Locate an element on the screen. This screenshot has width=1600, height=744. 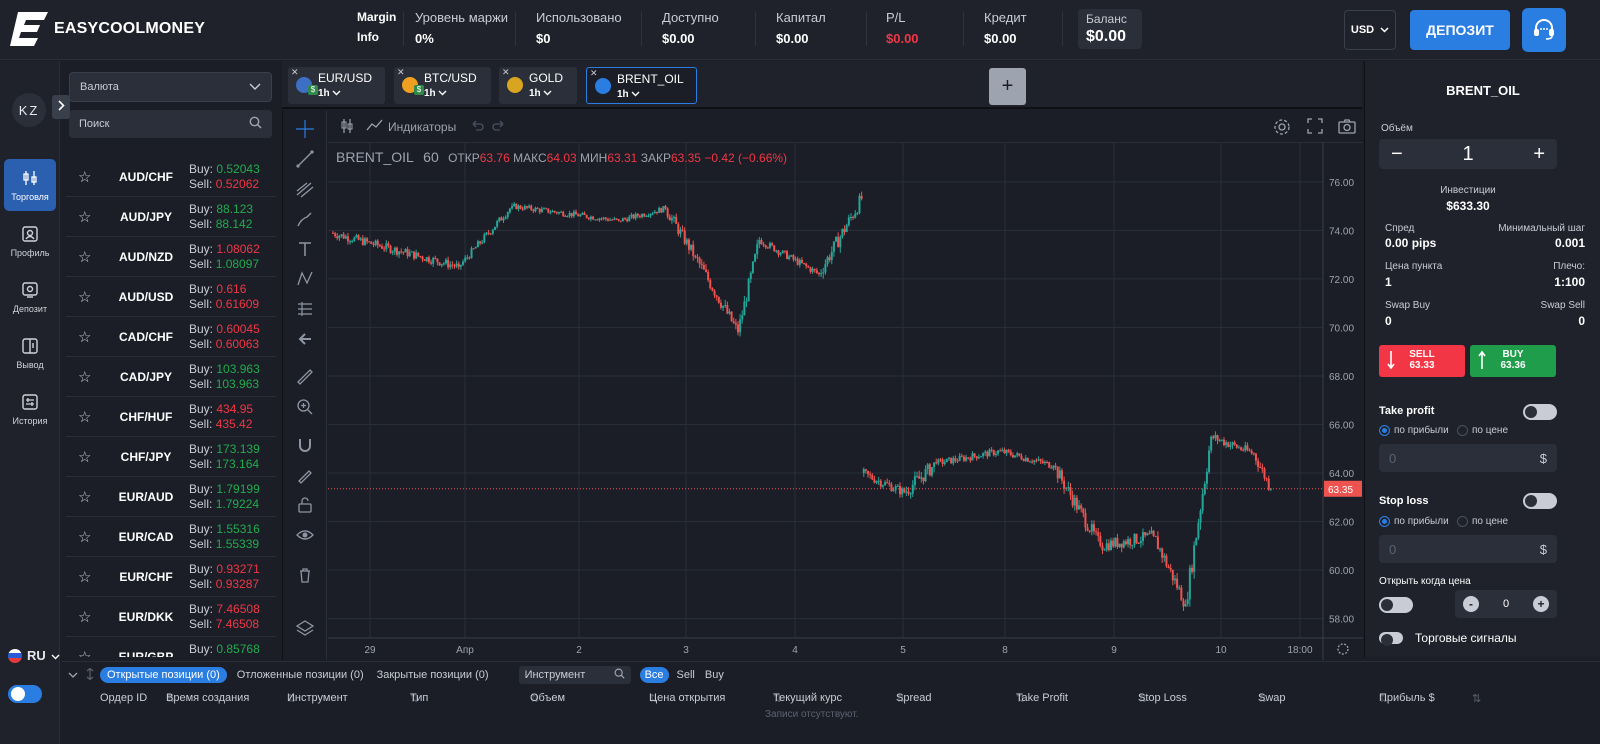
volume-stepper: − 1 + is located at coordinates (1468, 154).